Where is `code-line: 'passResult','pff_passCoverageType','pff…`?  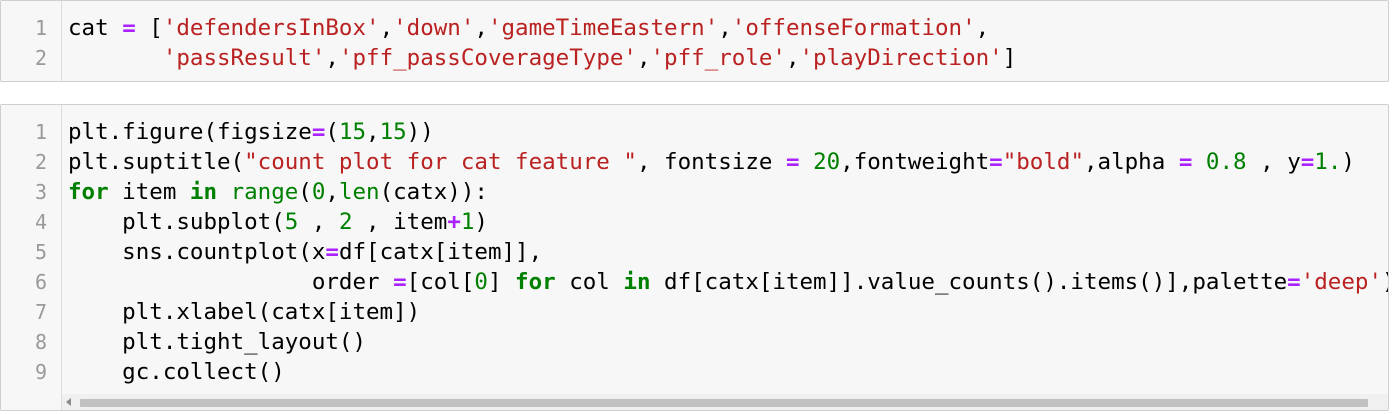 code-line: 'passResult','pff_passCoverageType','pff… is located at coordinates (542, 58).